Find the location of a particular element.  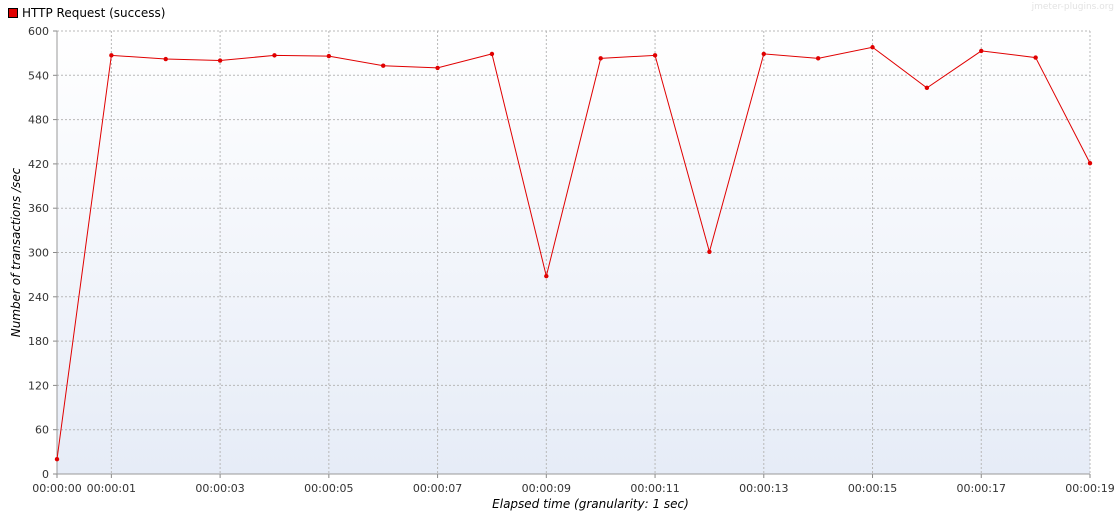

y-tick-label: 360 is located at coordinates (38, 208).